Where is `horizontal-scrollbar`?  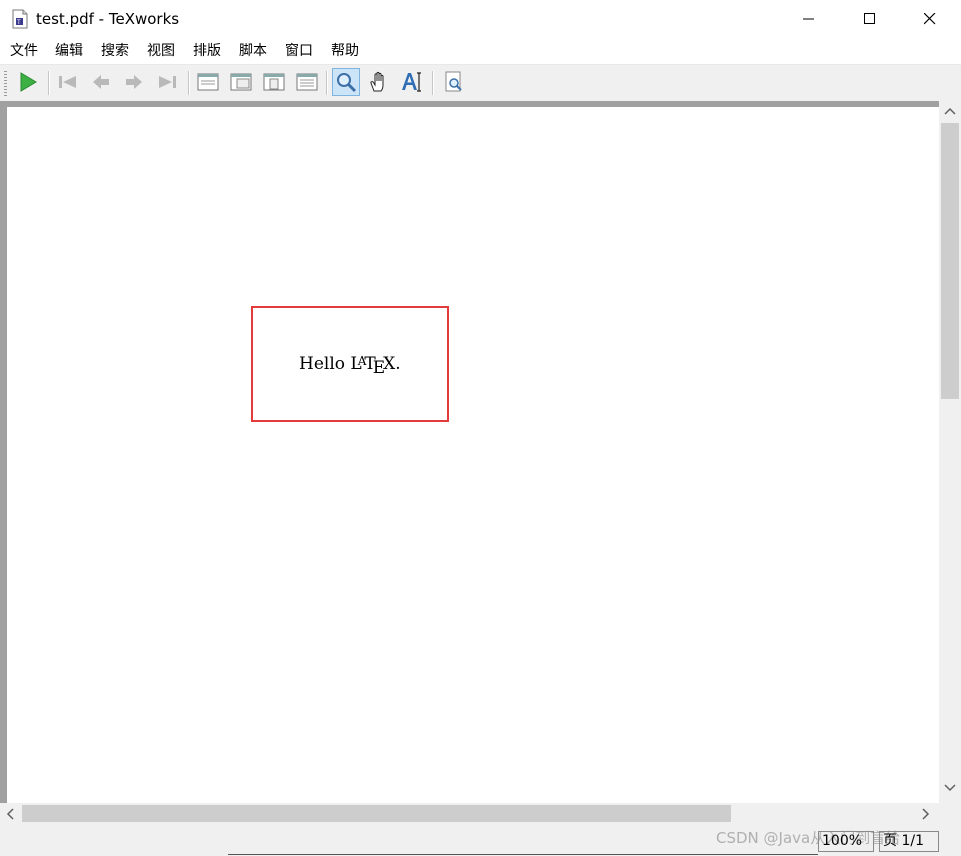
horizontal-scrollbar is located at coordinates (469, 813).